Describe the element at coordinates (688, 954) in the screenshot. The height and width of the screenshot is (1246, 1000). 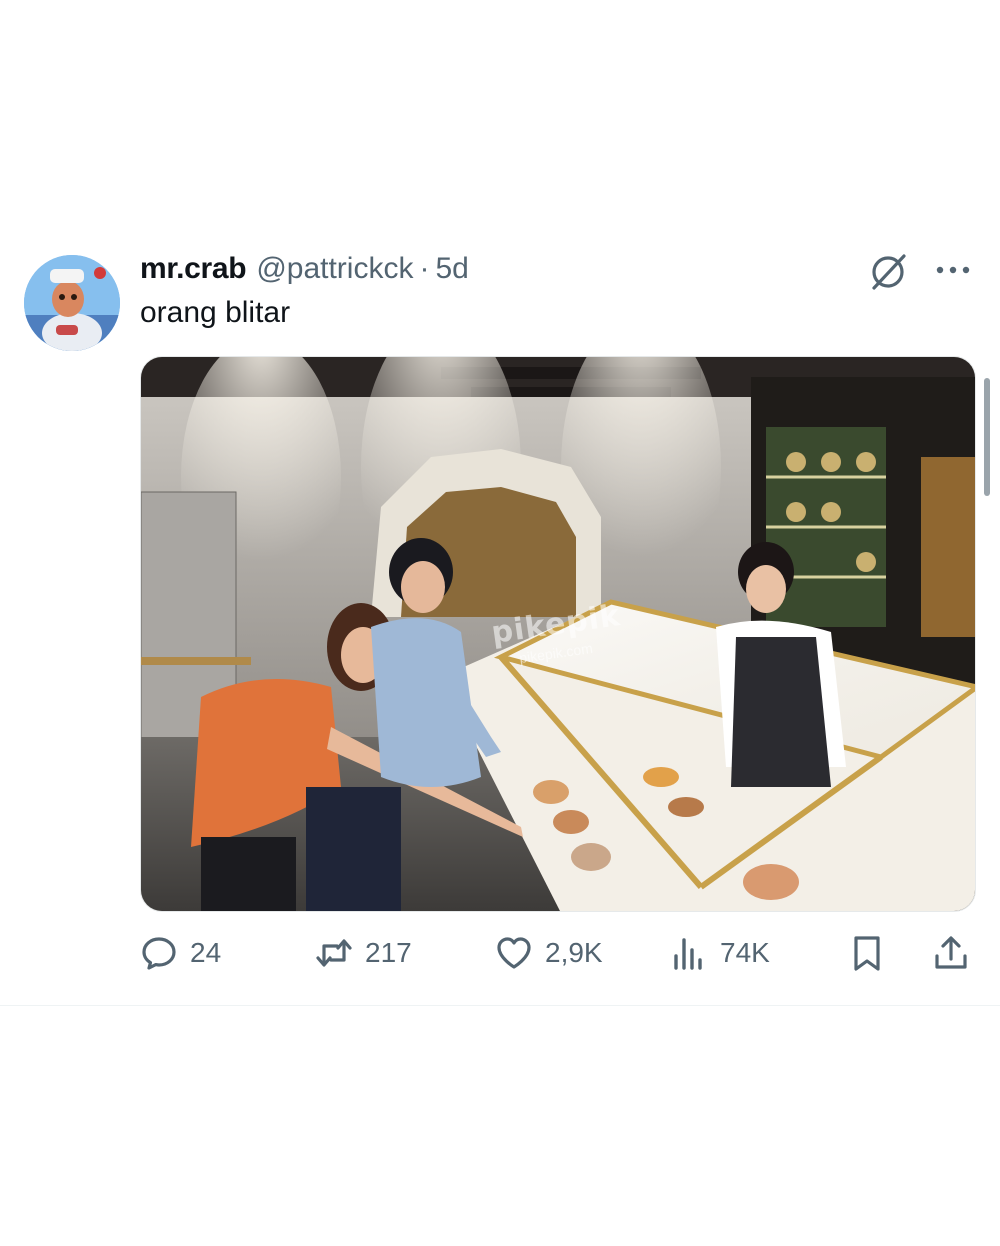
I see `views-icon` at that location.